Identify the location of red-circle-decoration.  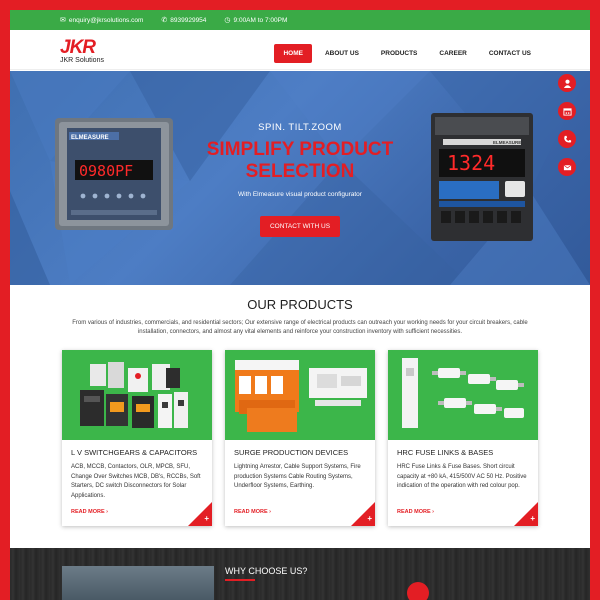
(418, 591).